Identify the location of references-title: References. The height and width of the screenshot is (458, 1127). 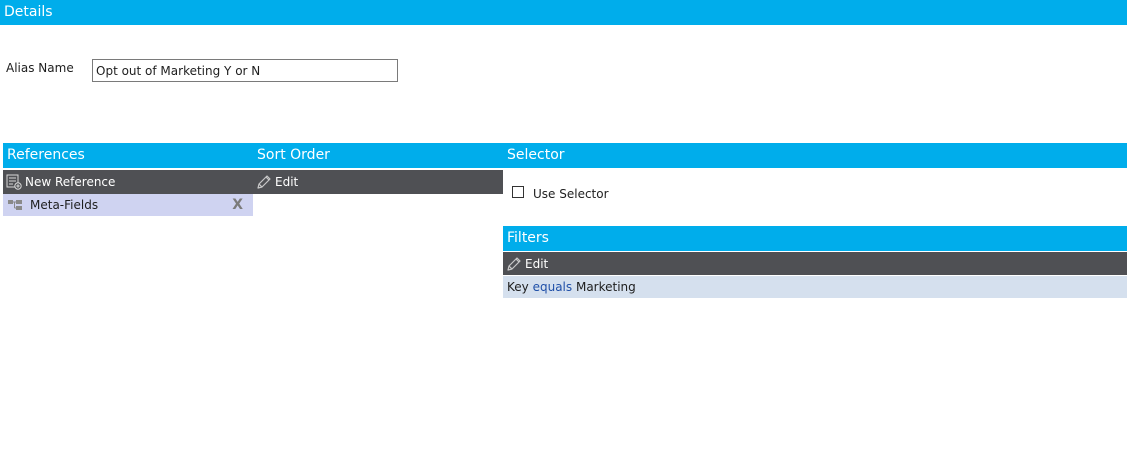
(46, 155).